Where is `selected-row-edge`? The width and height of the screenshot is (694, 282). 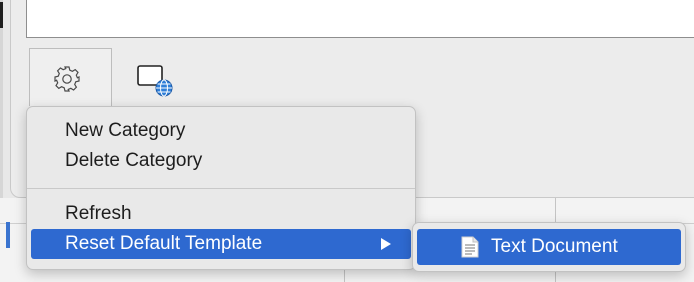 selected-row-edge is located at coordinates (8, 235).